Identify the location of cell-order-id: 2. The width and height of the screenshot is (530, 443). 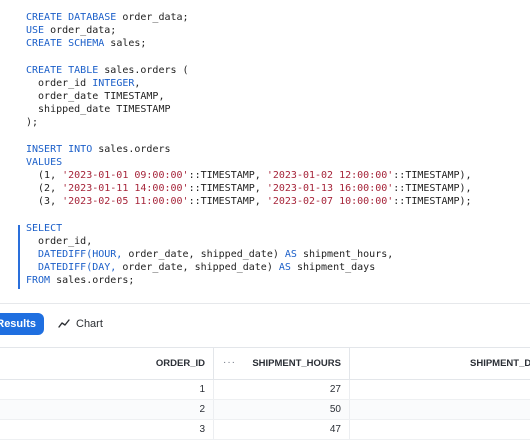
(202, 409).